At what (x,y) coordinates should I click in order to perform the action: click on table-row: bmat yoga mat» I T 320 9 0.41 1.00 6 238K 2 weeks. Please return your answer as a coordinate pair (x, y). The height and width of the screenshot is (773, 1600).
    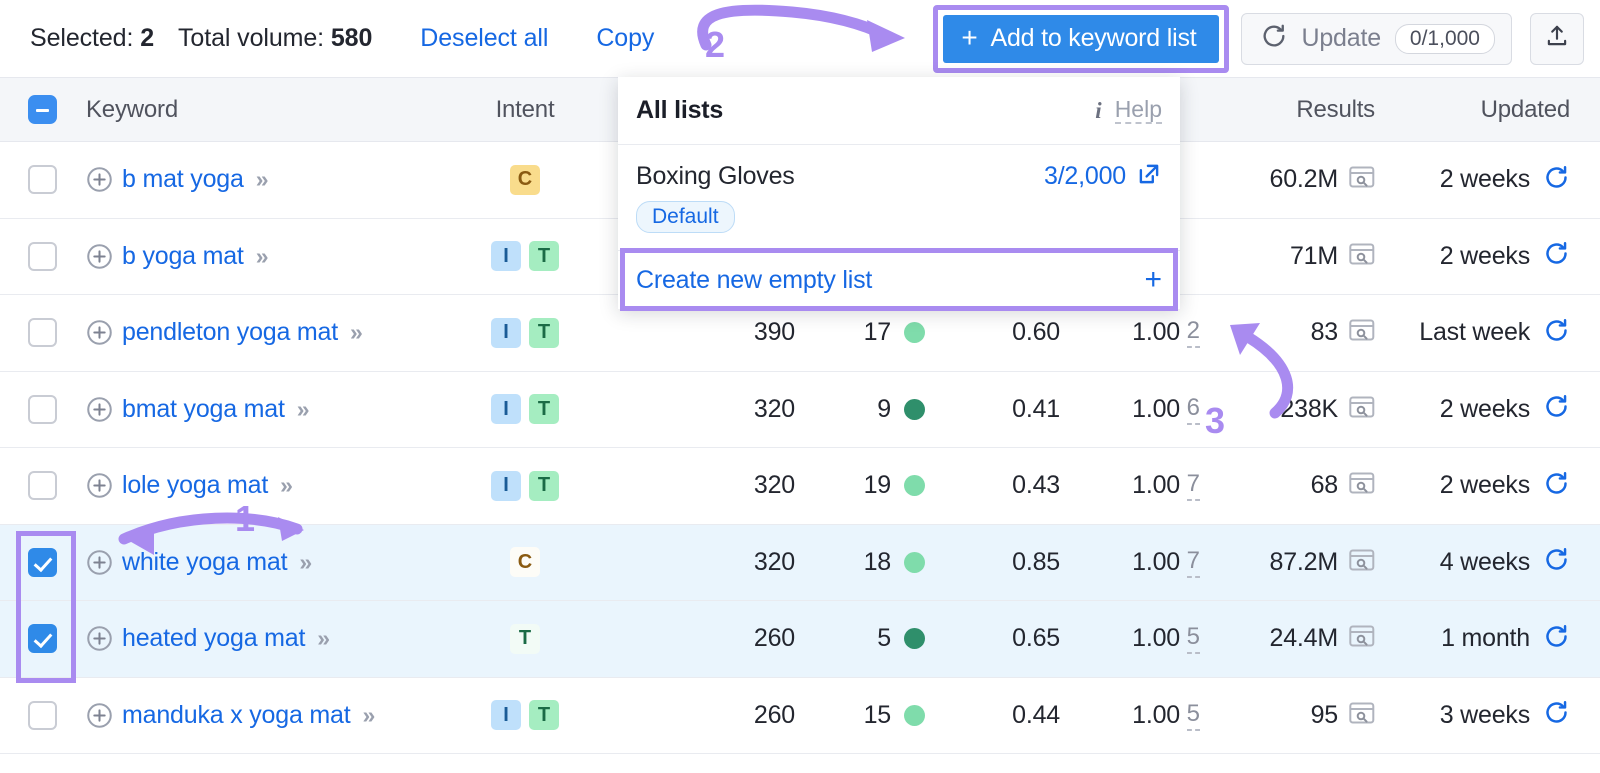
    Looking at the image, I should click on (800, 409).